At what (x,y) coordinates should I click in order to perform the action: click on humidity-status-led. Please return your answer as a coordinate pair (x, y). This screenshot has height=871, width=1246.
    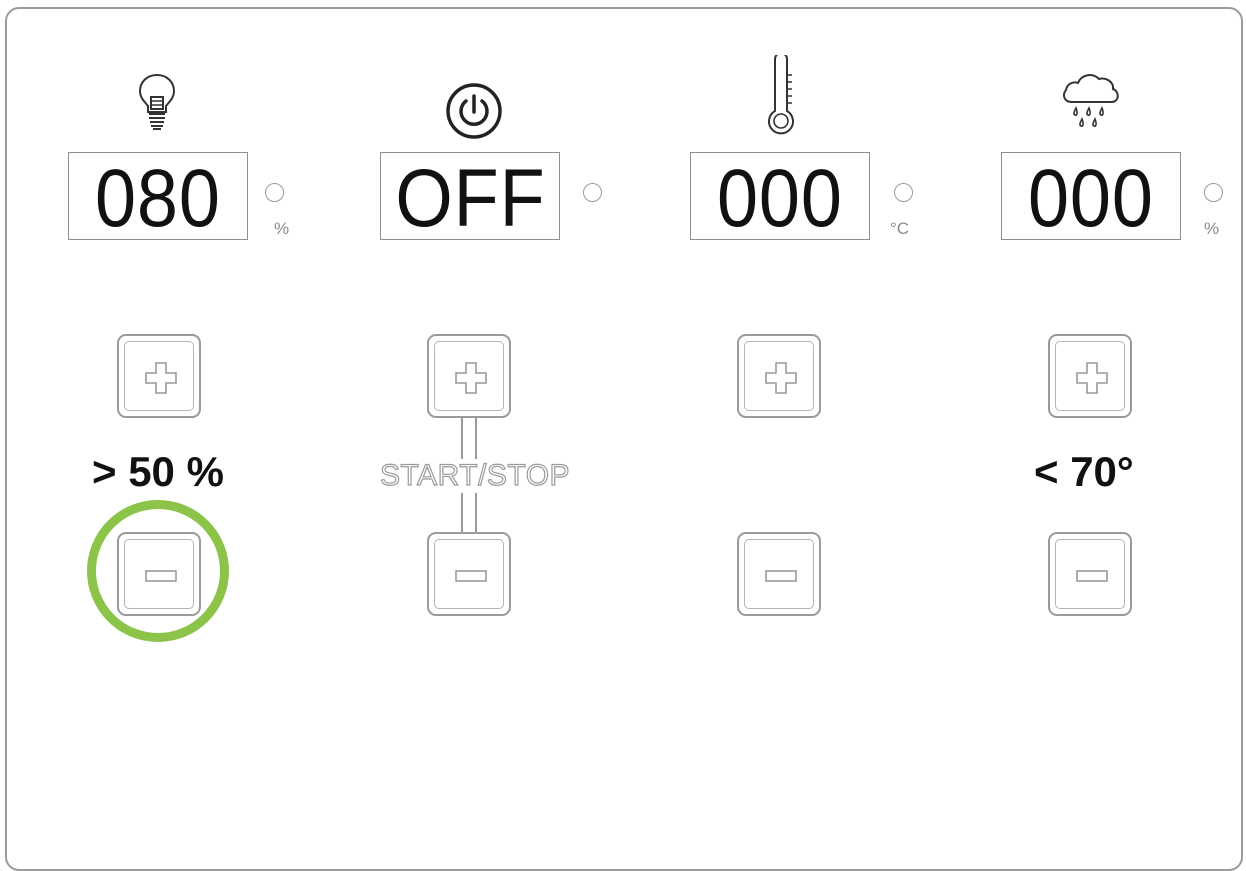
    Looking at the image, I should click on (1213, 192).